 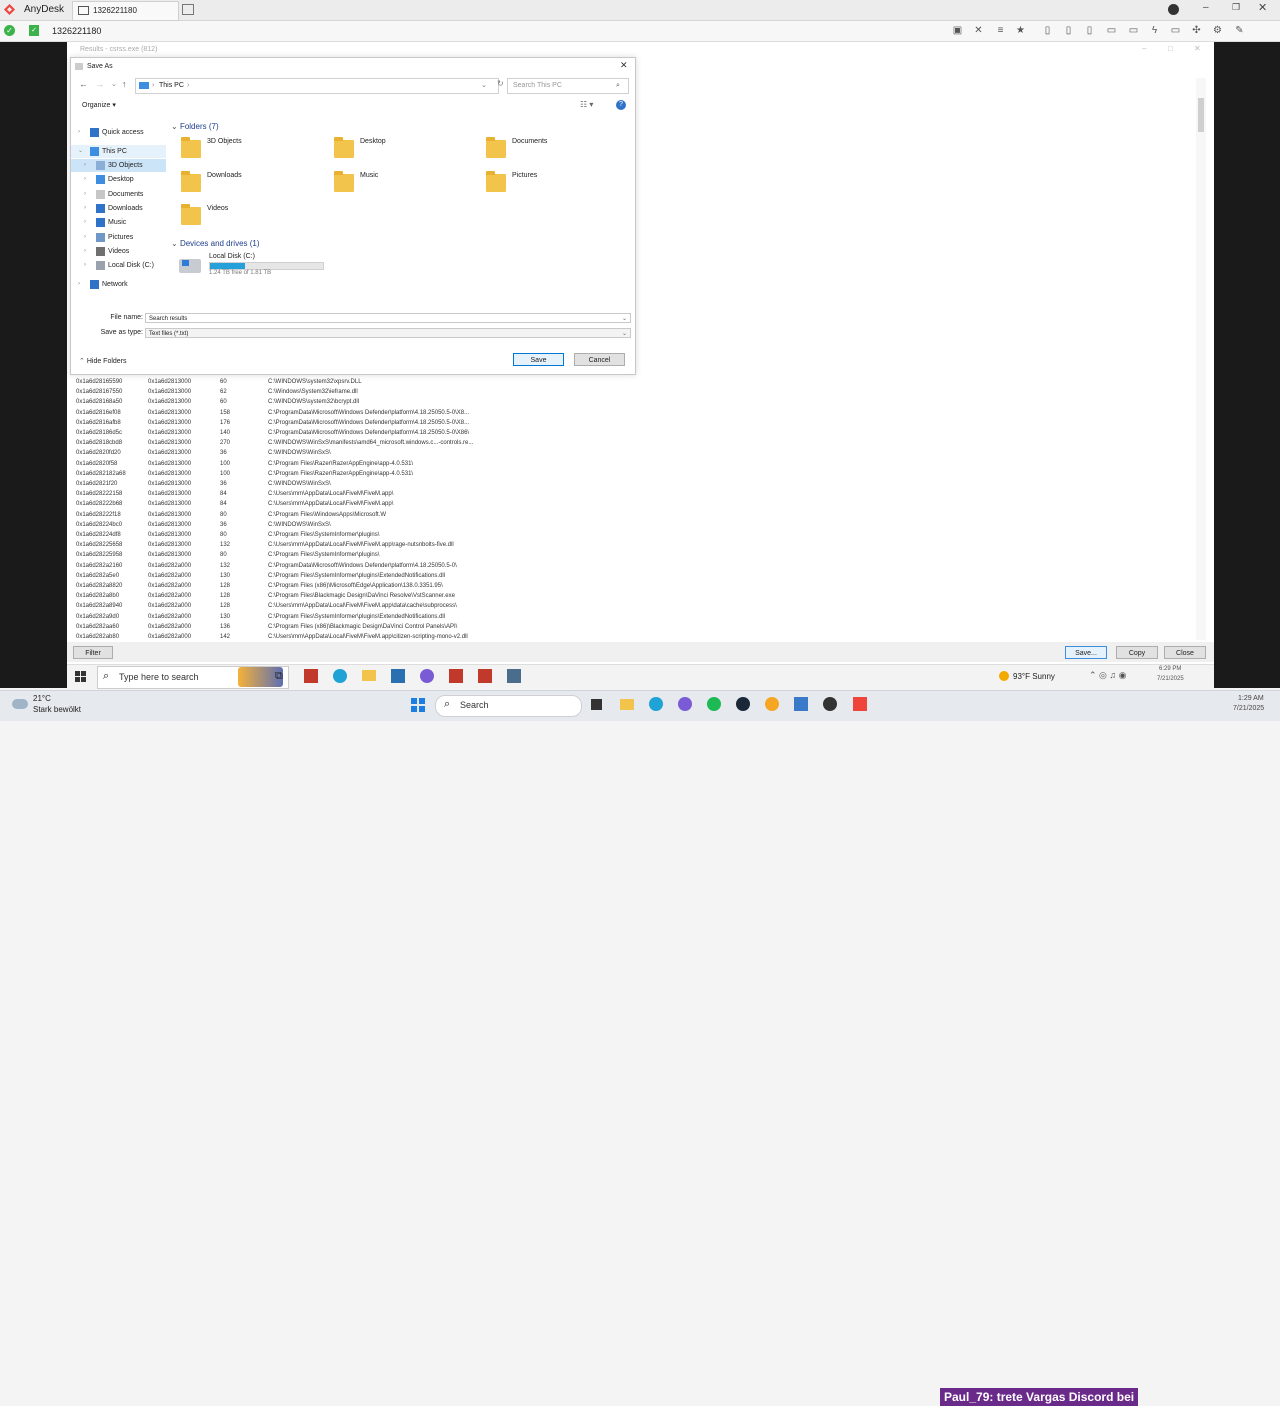 What do you see at coordinates (1154, 30) in the screenshot?
I see `lightning-icon: ϟ` at bounding box center [1154, 30].